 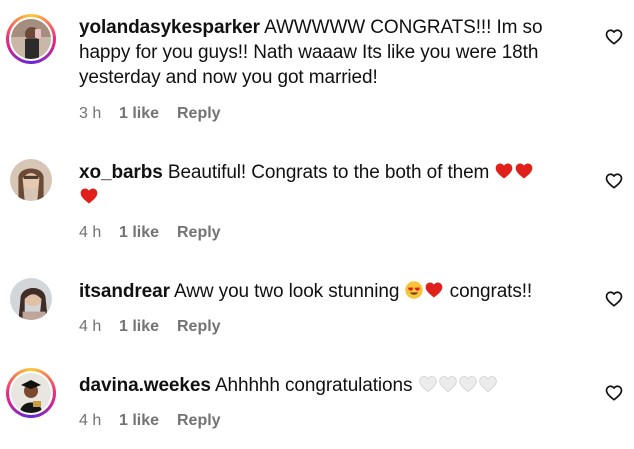 I want to click on username: yolandasykesparker, so click(x=169, y=27).